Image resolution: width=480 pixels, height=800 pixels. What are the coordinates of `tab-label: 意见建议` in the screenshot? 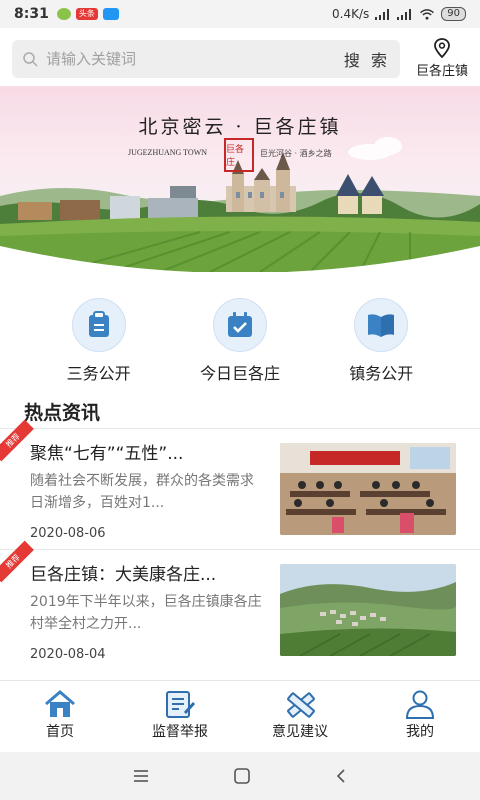 It's located at (300, 732).